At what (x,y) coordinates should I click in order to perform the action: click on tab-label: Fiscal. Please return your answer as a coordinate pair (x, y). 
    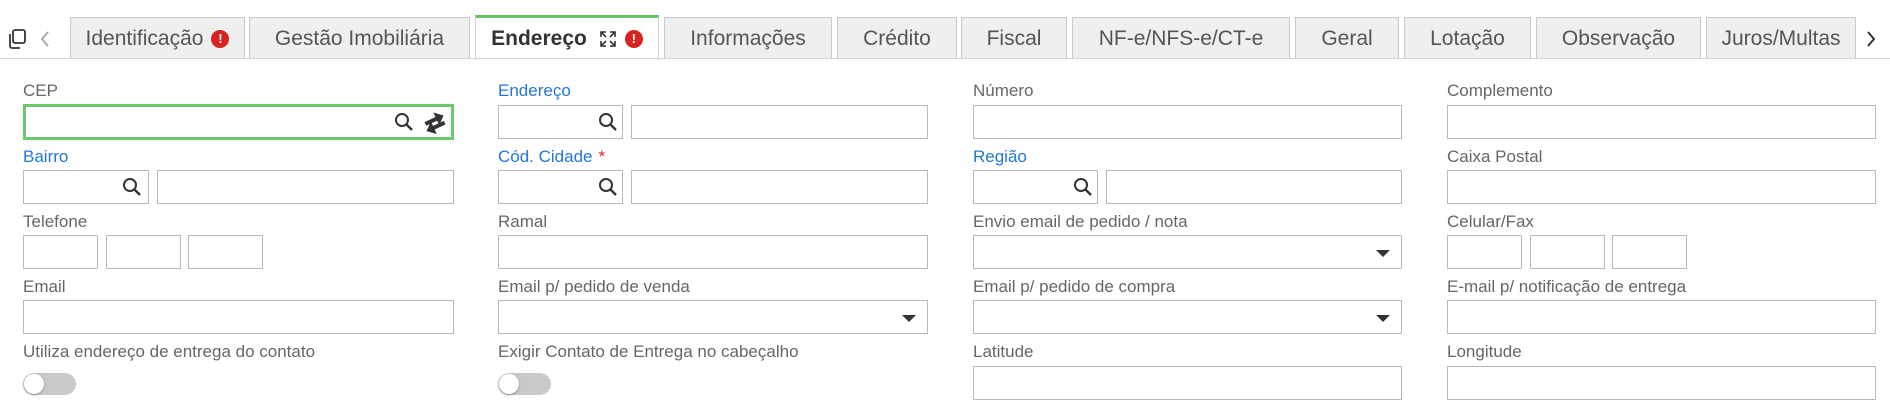
    Looking at the image, I should click on (1014, 38).